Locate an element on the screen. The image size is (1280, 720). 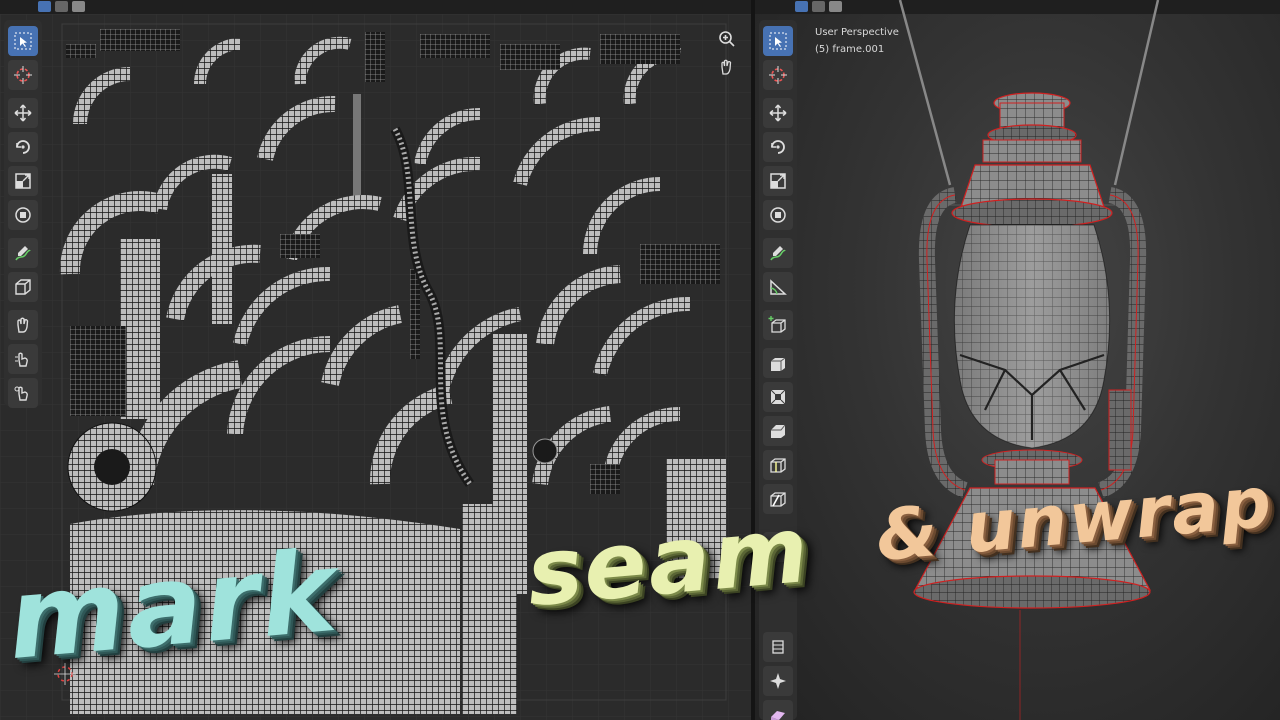
measure-icon is located at coordinates (778, 287).